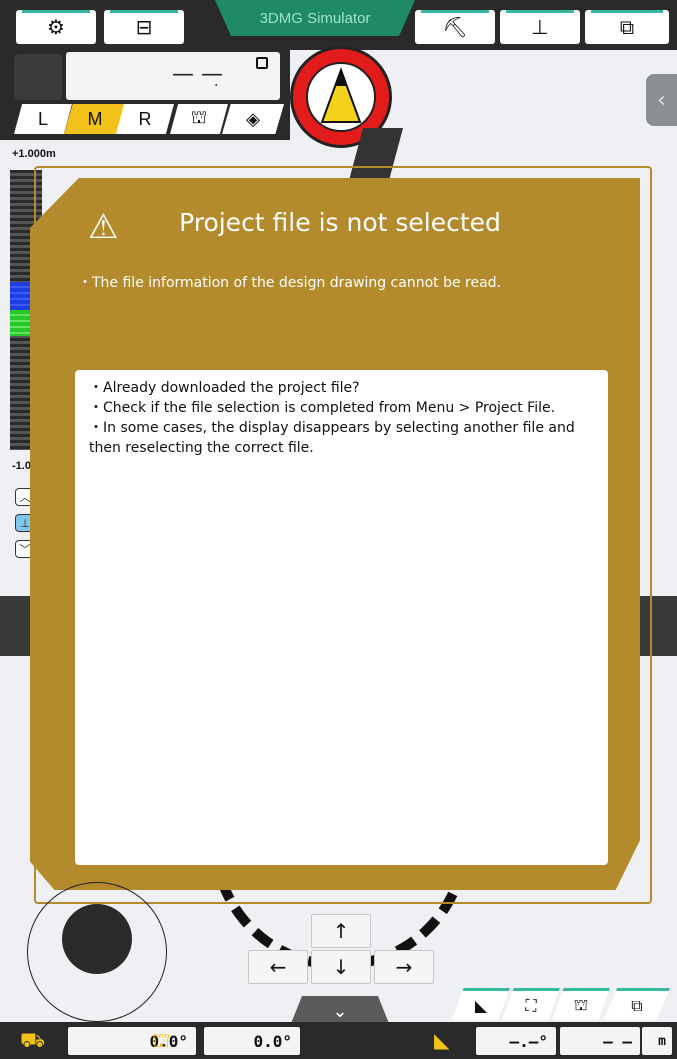 Image resolution: width=677 pixels, height=1059 pixels. I want to click on side-panel-toggle: ‹, so click(661, 100).